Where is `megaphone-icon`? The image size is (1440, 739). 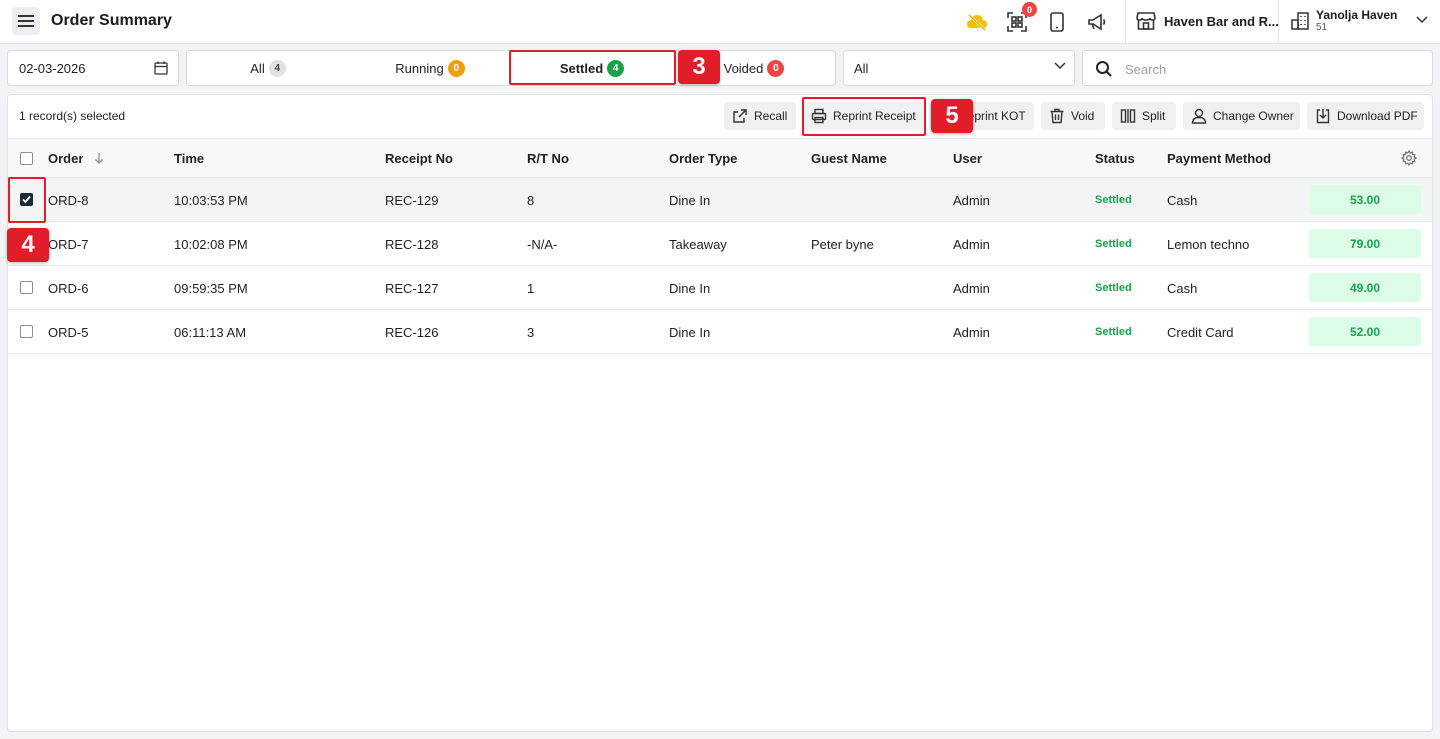 megaphone-icon is located at coordinates (1097, 22).